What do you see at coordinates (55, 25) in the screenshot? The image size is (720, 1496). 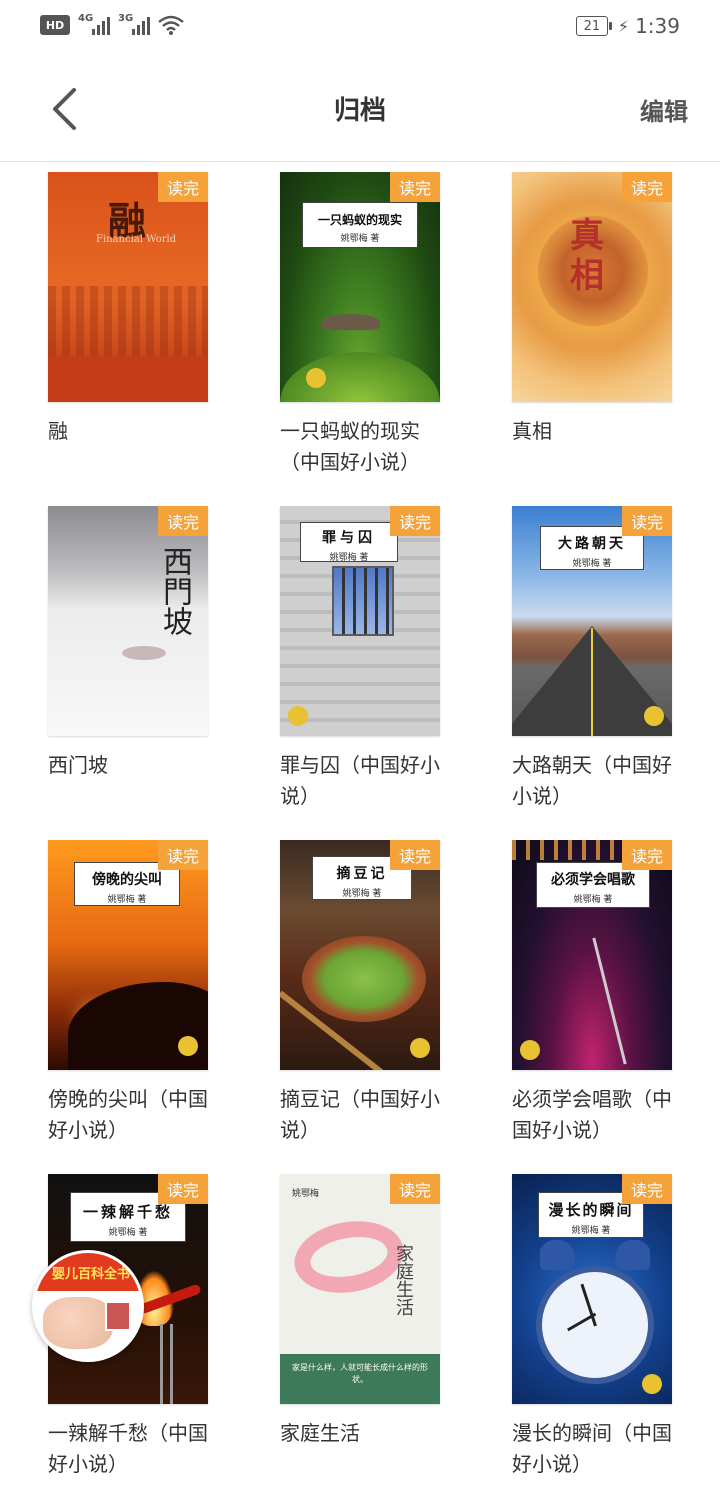 I see `hd-icon: HD` at bounding box center [55, 25].